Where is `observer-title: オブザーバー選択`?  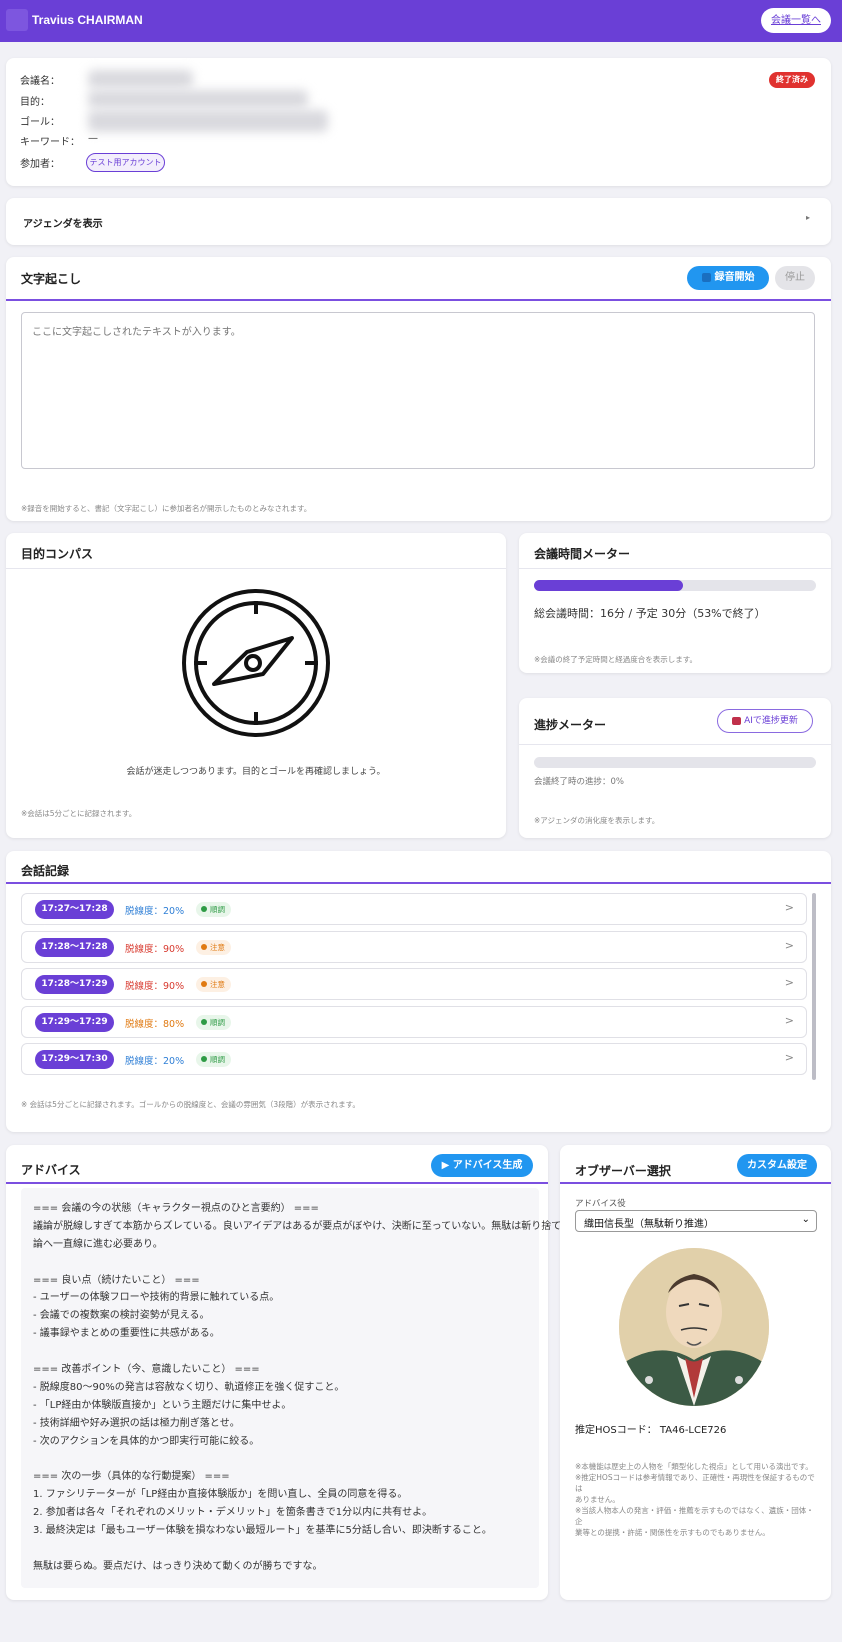
observer-title: オブザーバー選択 is located at coordinates (623, 1171).